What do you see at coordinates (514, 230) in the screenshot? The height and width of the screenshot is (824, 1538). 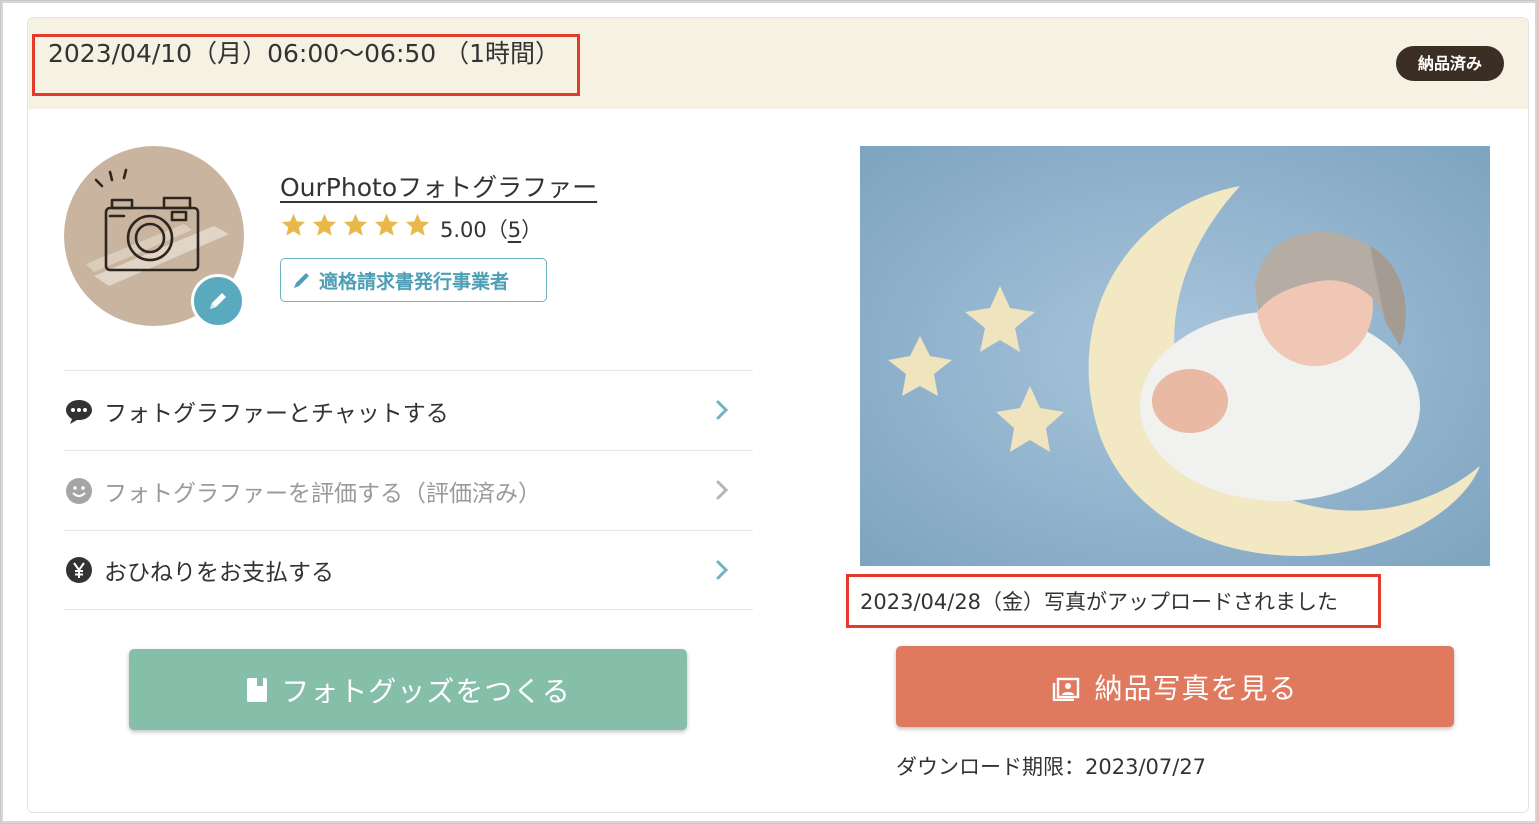 I see `review-count-link: 5` at bounding box center [514, 230].